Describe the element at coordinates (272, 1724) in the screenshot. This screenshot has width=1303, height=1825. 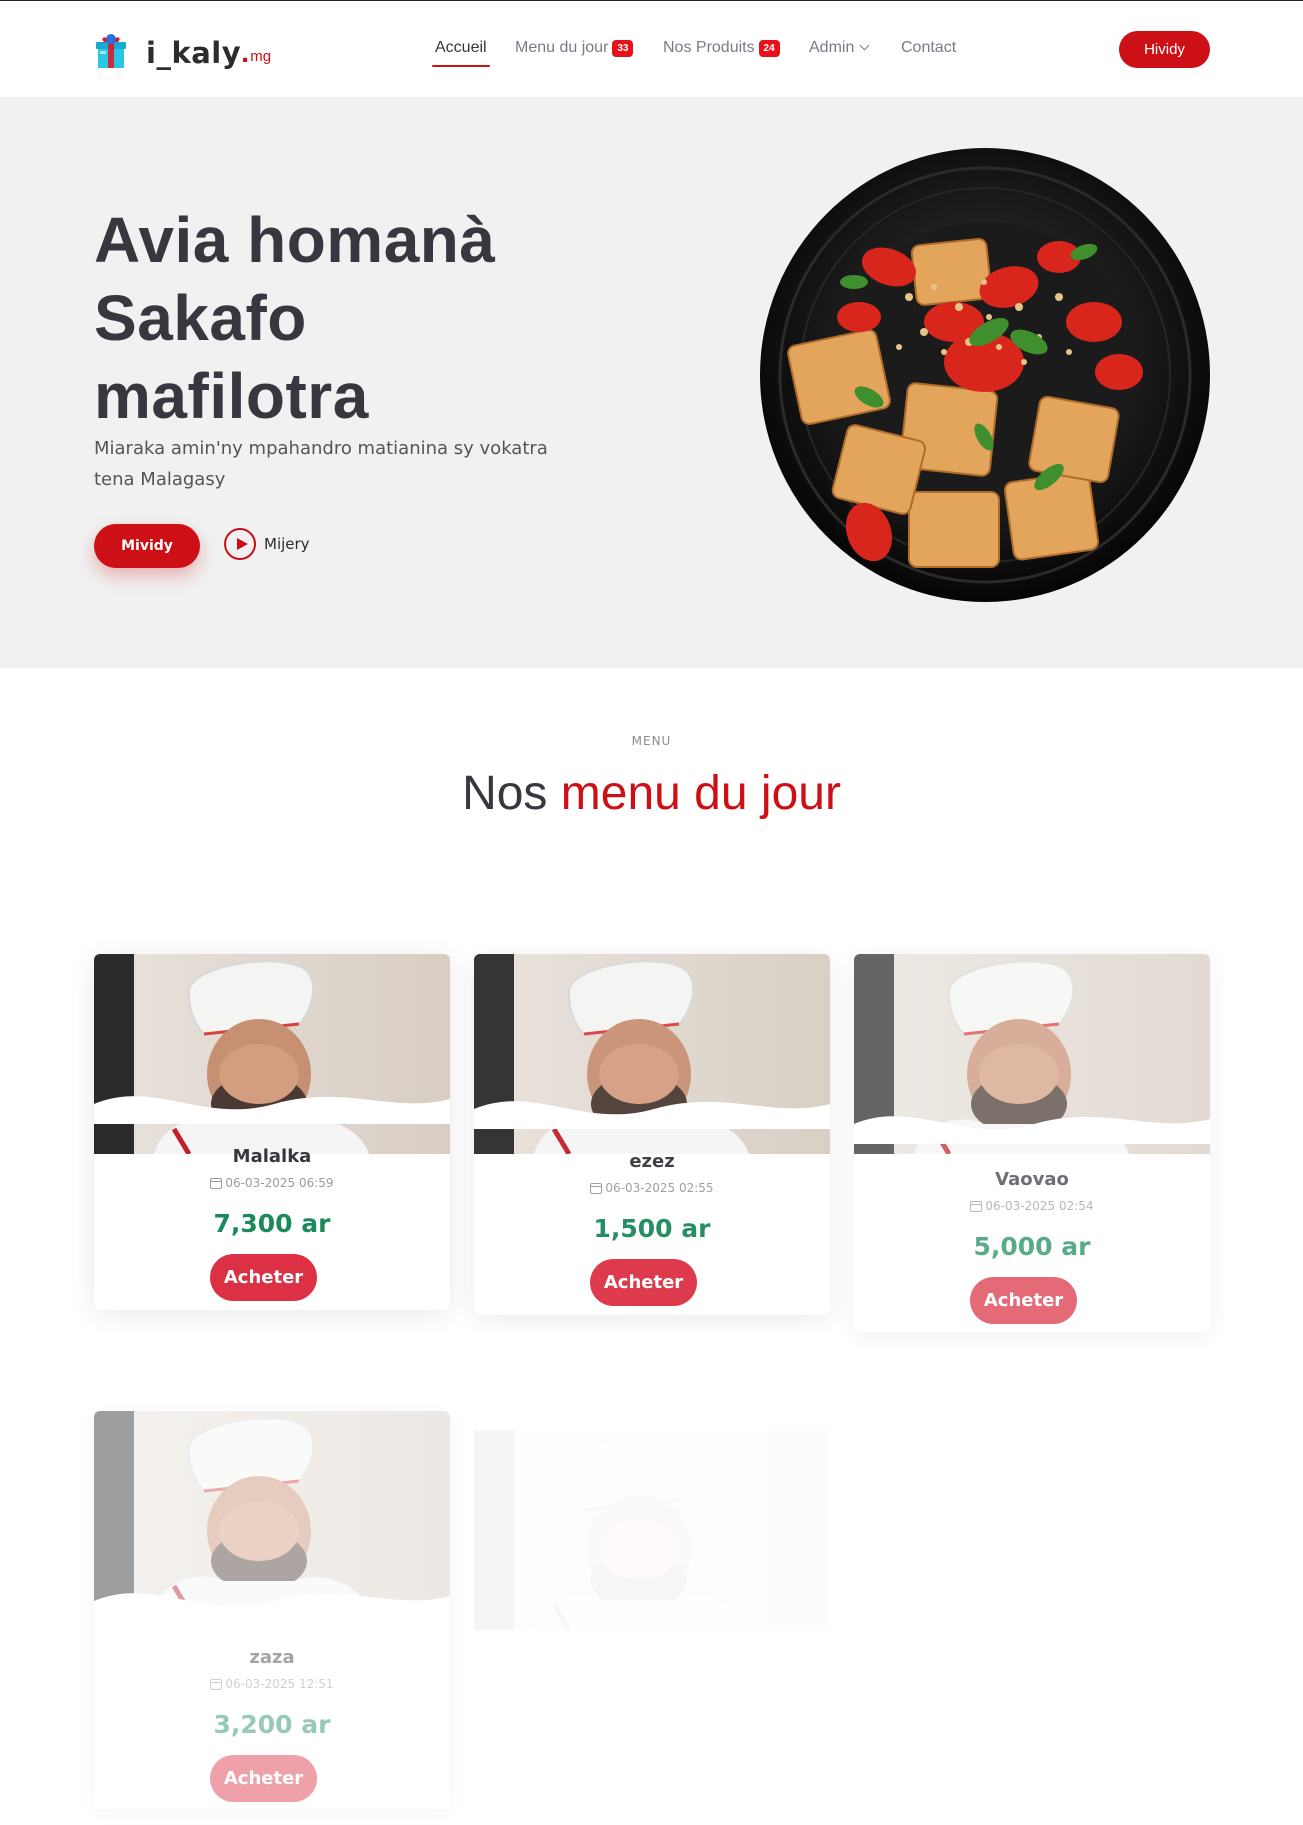
I see `card-price: 3,200 ar` at that location.